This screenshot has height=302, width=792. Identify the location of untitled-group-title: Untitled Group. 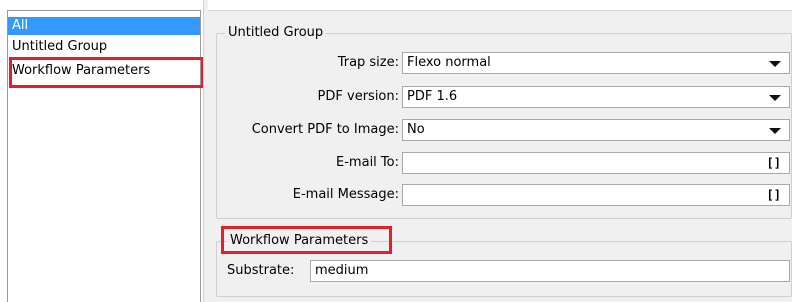
(276, 33).